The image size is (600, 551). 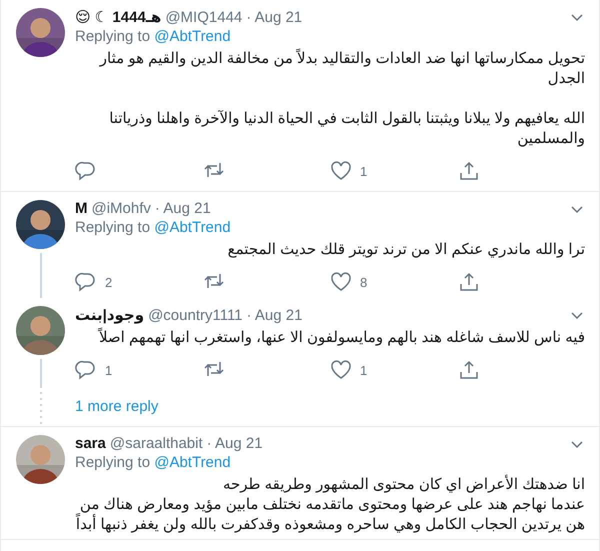 I want to click on user-name: وجود|بنت, so click(x=109, y=315).